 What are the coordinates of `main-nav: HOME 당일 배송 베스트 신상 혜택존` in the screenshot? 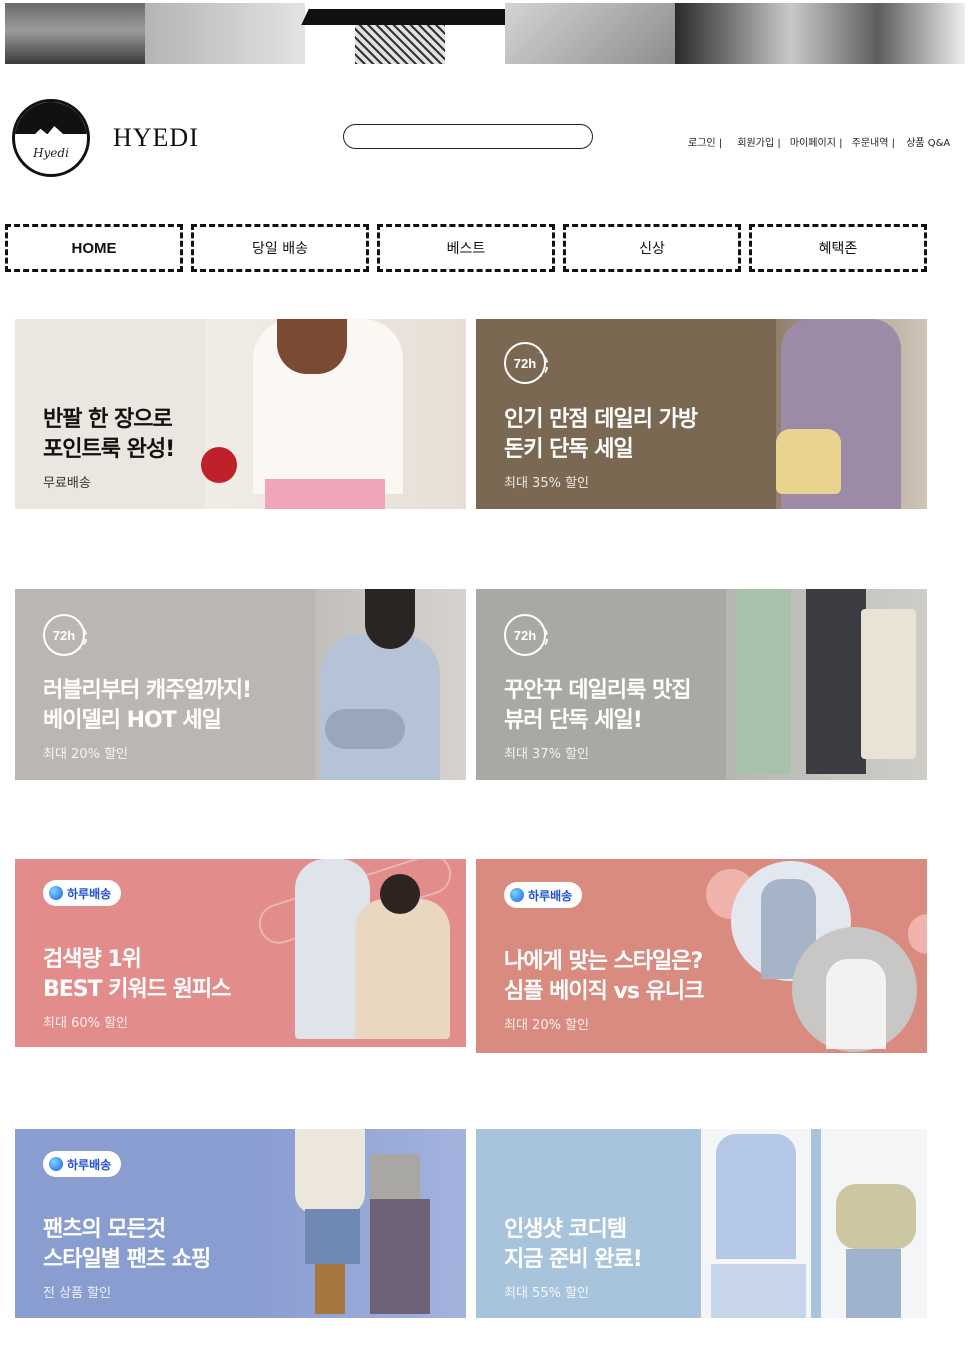 It's located at (466, 248).